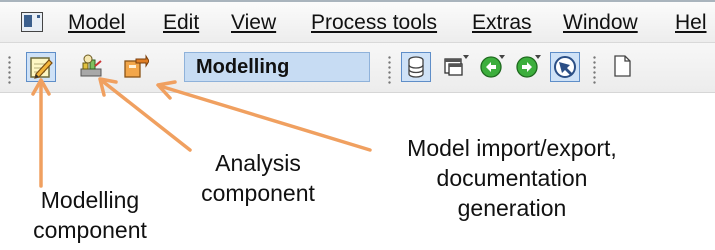 This screenshot has width=715, height=250. Describe the element at coordinates (258, 163) in the screenshot. I see `callout-analysis-line1: Analysis` at that location.